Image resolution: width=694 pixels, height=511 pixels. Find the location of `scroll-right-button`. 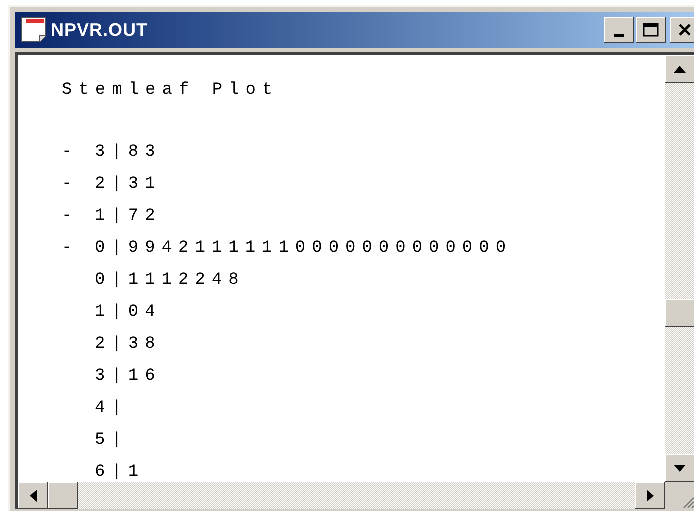

scroll-right-button is located at coordinates (650, 495).